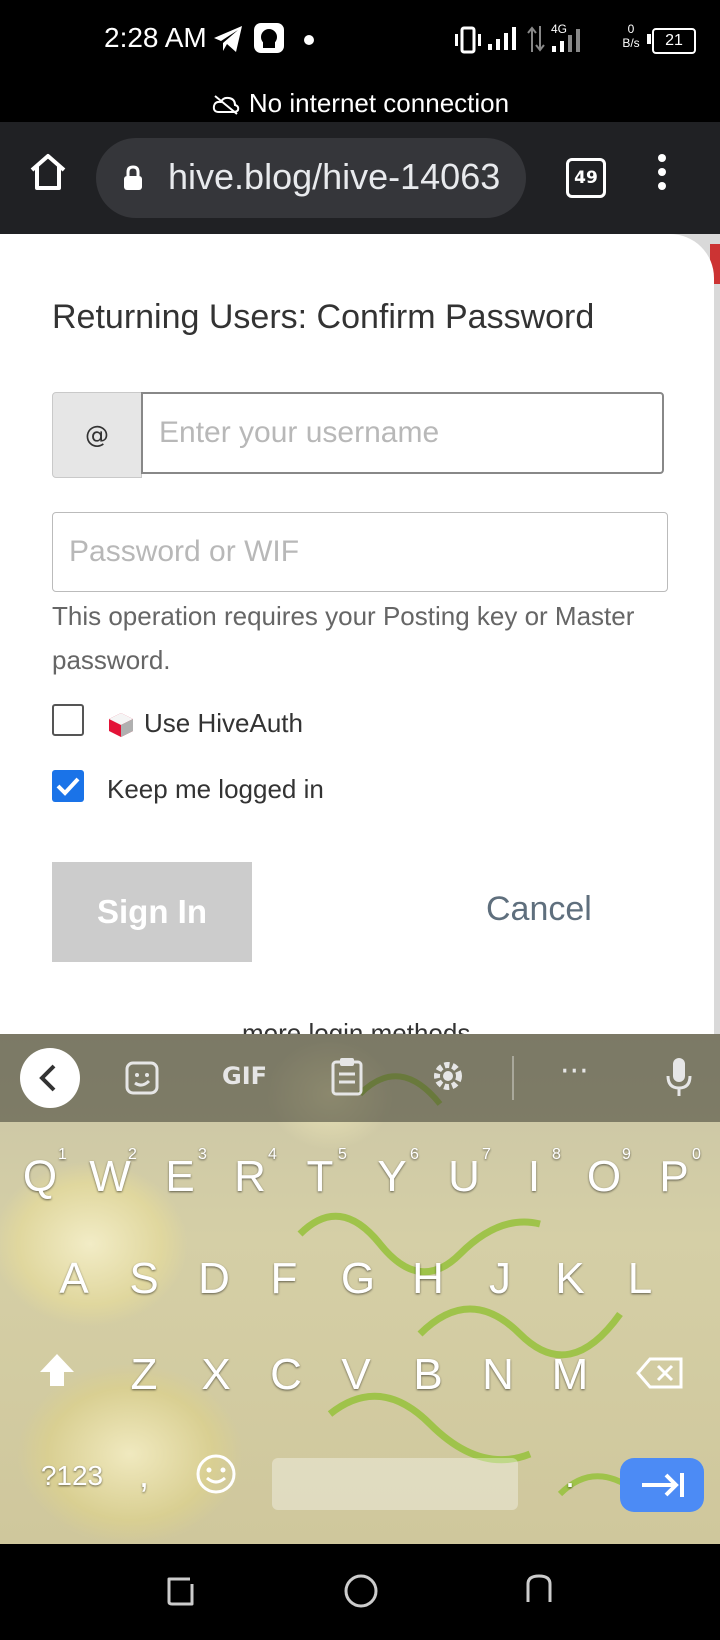  Describe the element at coordinates (574, 1071) in the screenshot. I see `more-options-button: ···` at that location.